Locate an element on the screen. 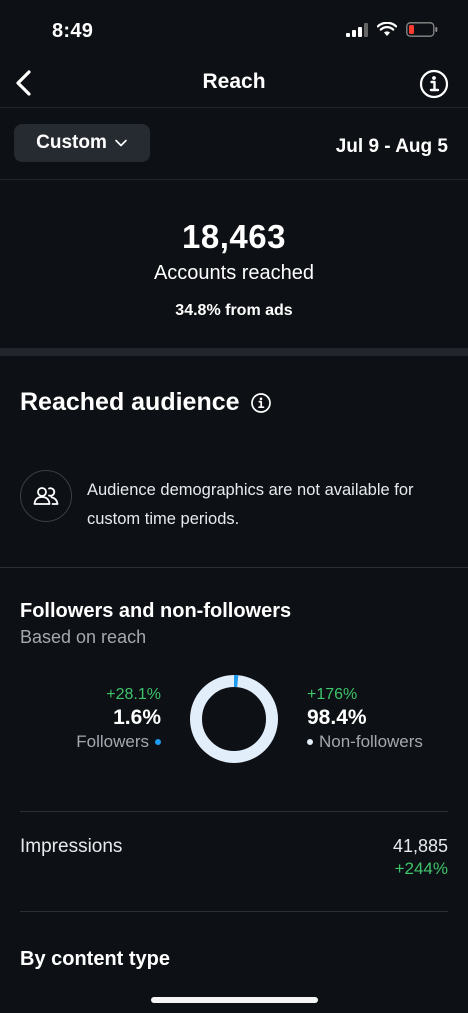 The width and height of the screenshot is (468, 1013). info-button is located at coordinates (434, 84).